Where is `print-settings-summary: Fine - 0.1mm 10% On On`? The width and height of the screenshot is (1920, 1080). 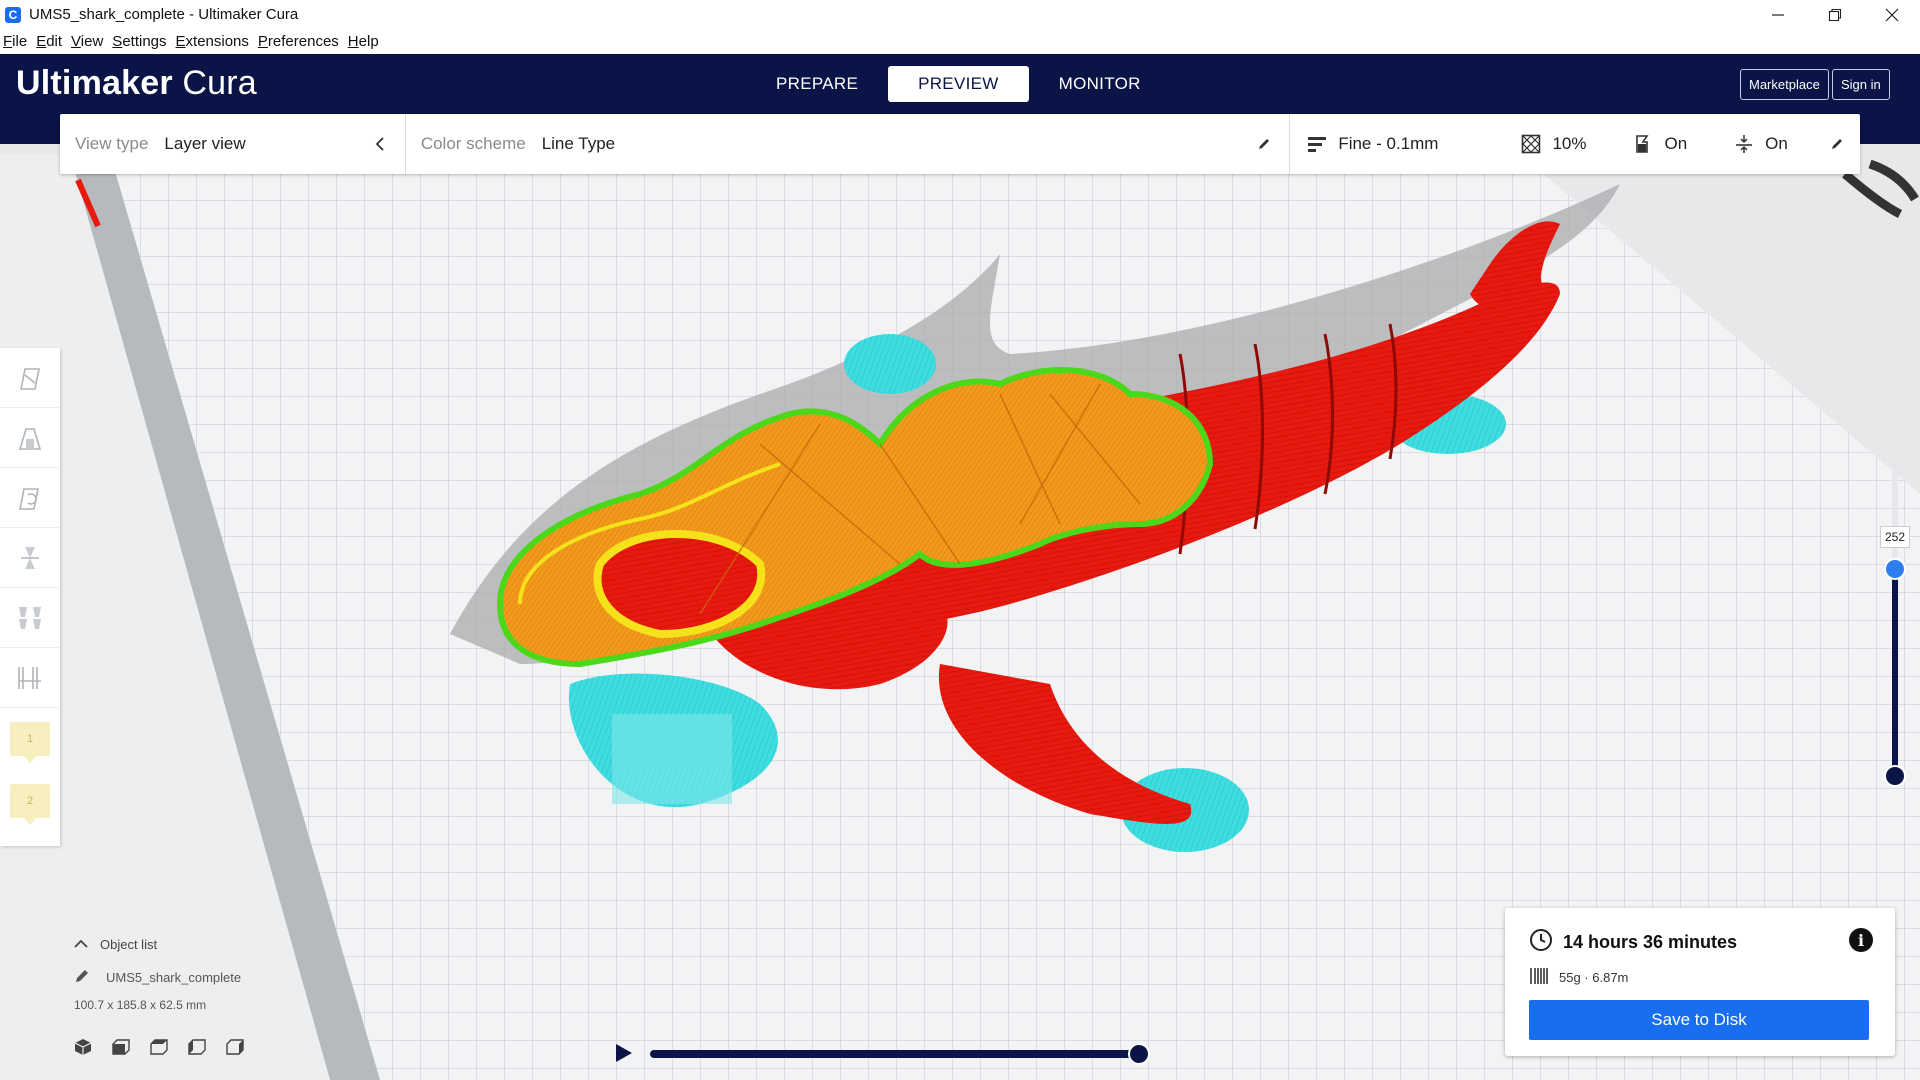
print-settings-summary: Fine - 0.1mm 10% On On is located at coordinates (1575, 144).